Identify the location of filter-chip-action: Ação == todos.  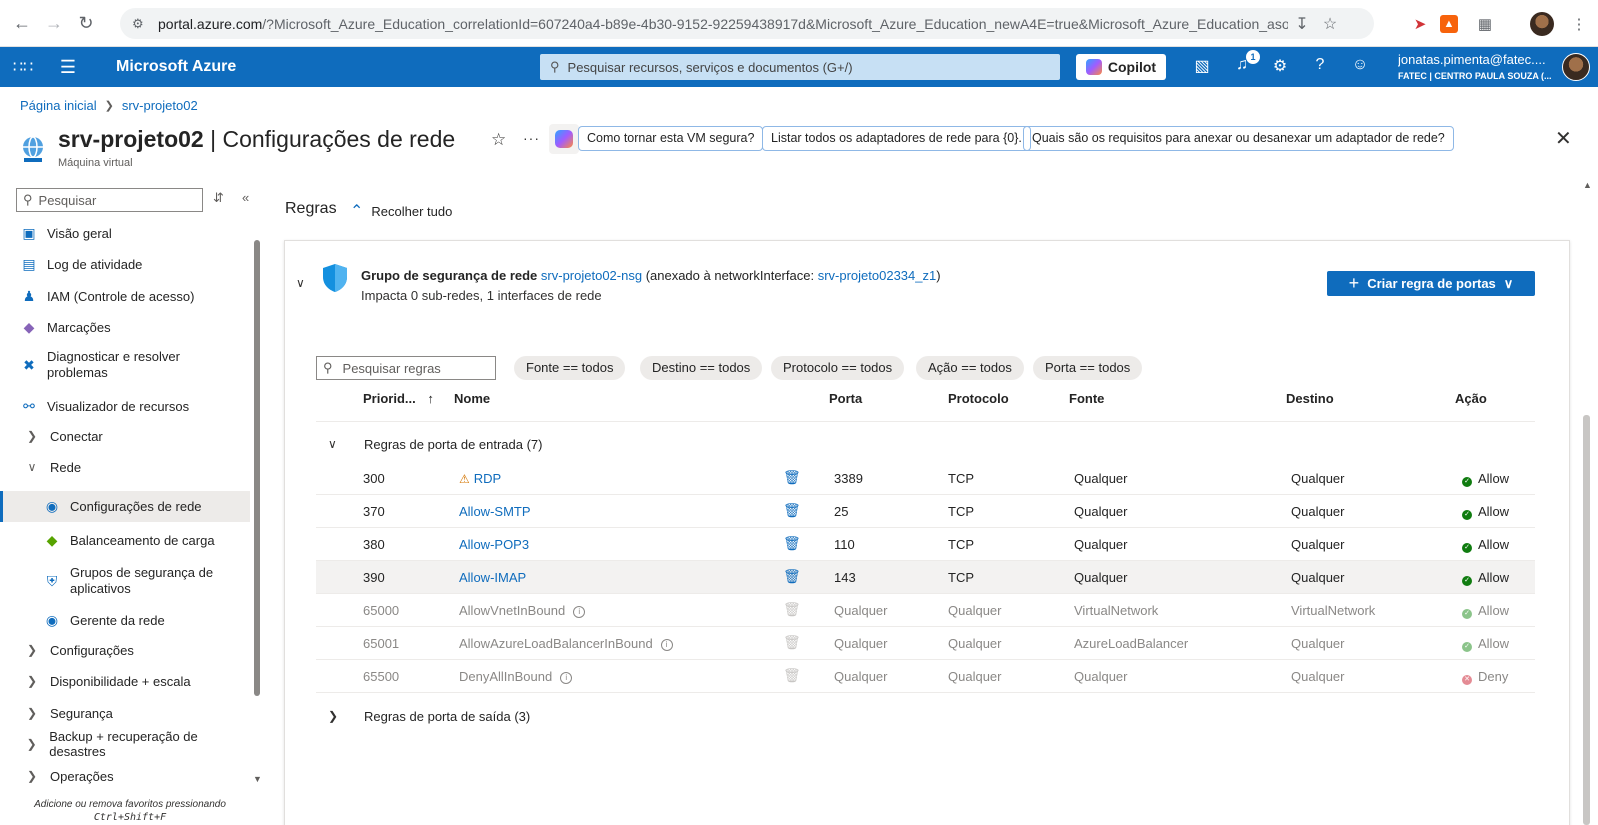
(970, 368).